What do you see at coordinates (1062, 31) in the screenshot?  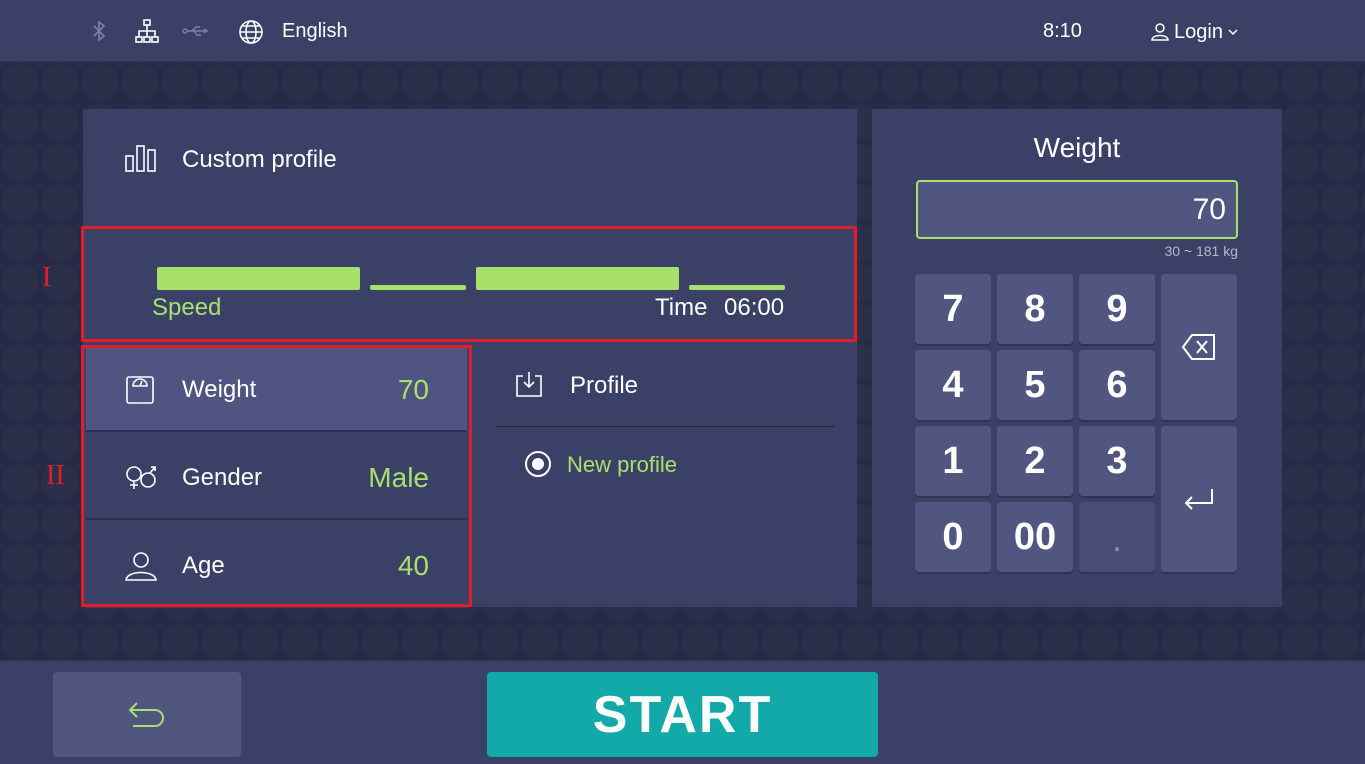 I see `clock-time: 8:10` at bounding box center [1062, 31].